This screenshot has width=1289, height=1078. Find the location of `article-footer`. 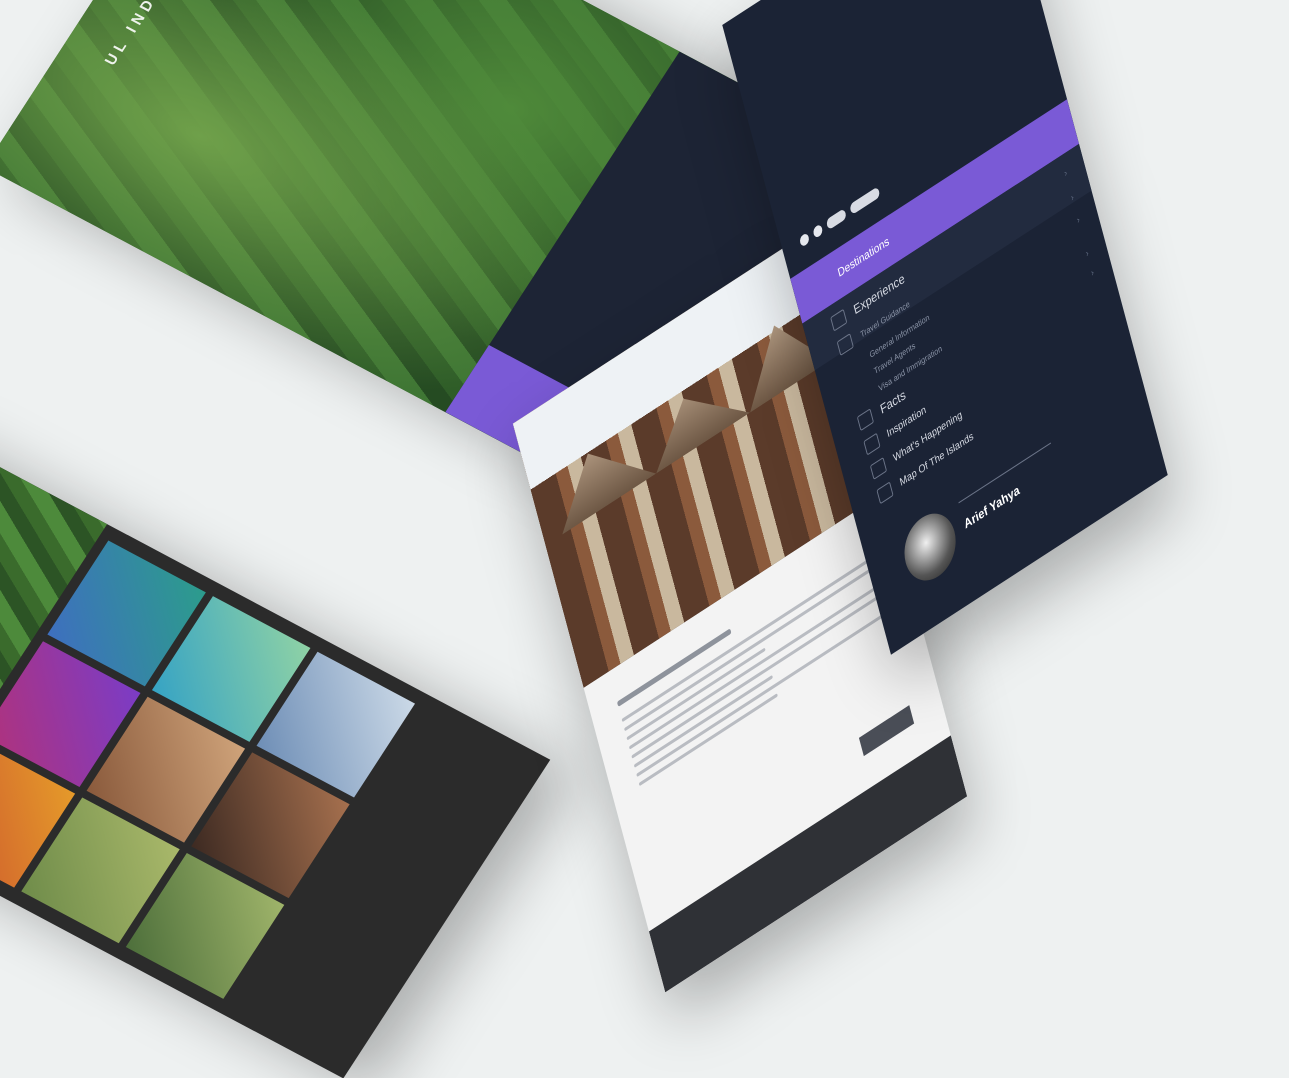

article-footer is located at coordinates (808, 864).